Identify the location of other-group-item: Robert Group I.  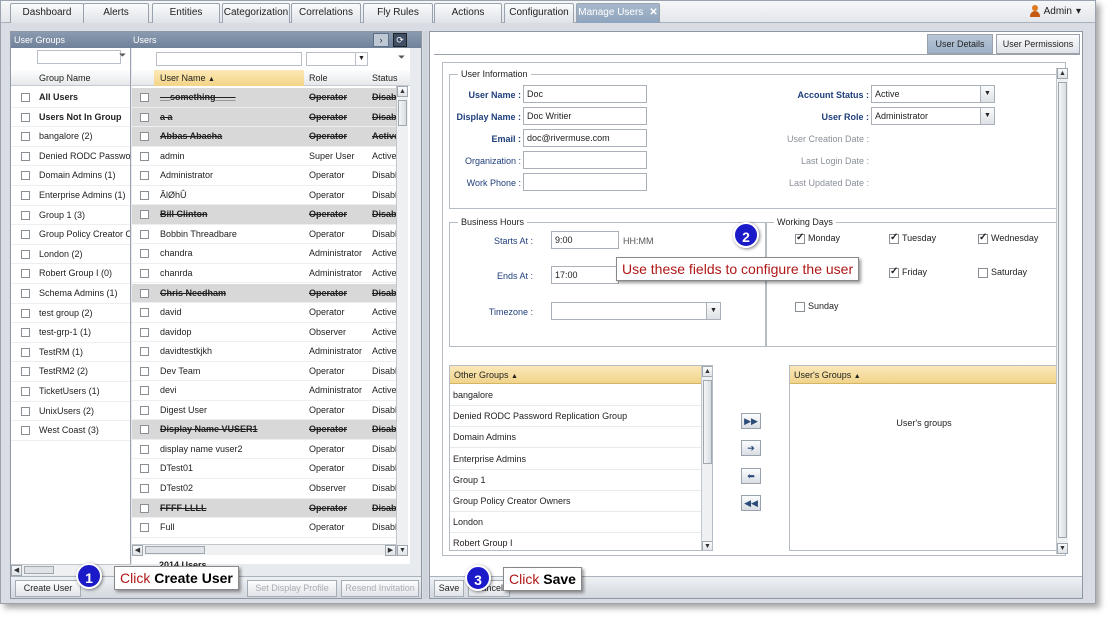
(575, 541).